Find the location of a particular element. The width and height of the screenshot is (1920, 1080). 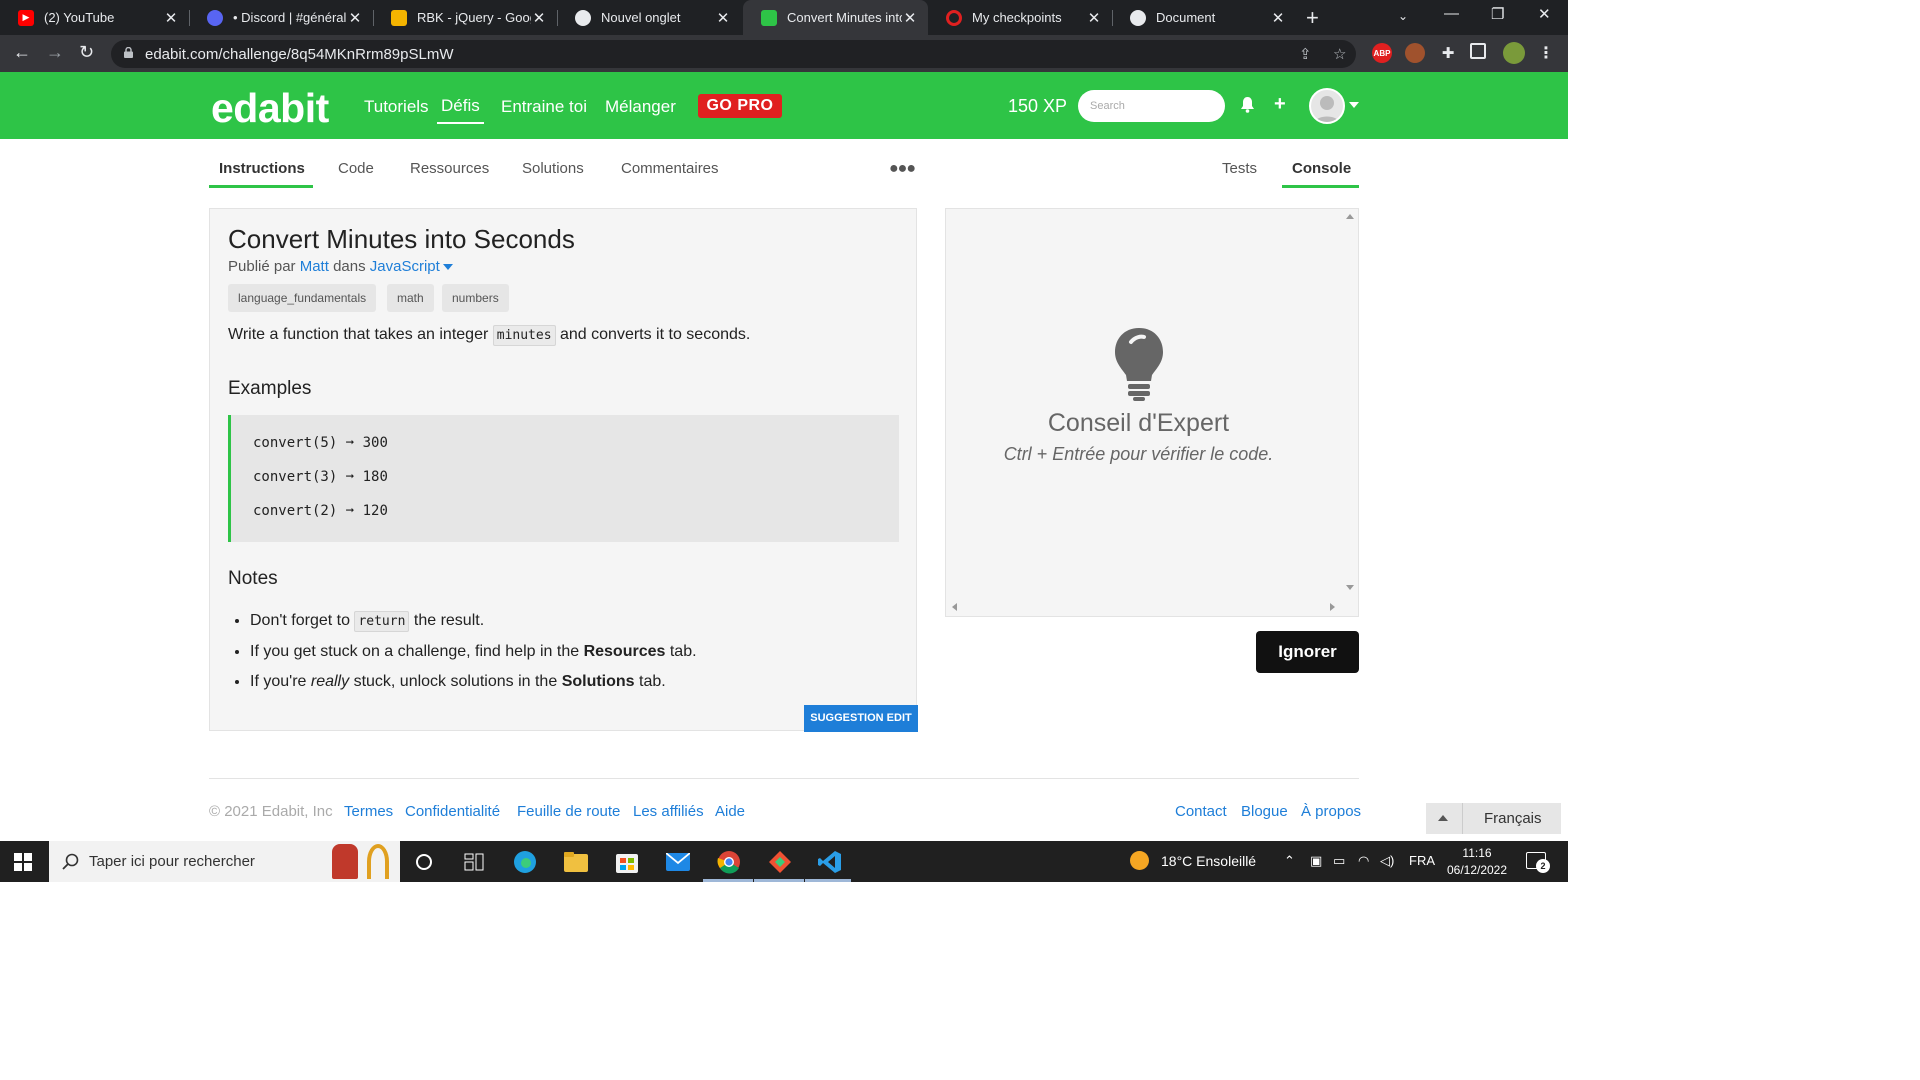

tab-new-tab: Nouvel onglet ✕ is located at coordinates (649, 17).